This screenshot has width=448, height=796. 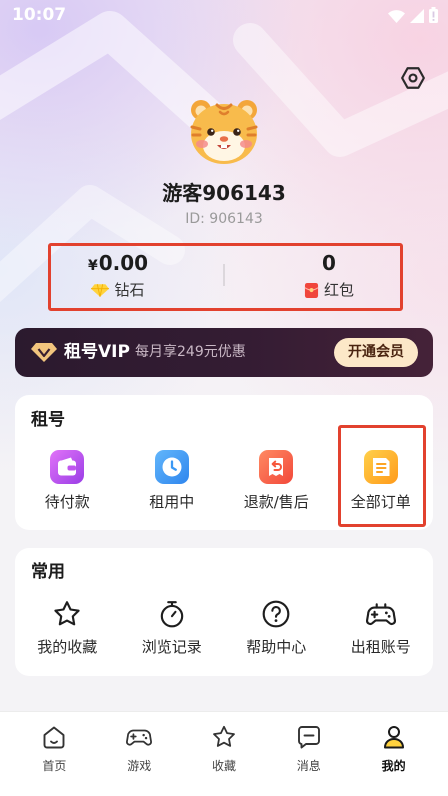 I want to click on refund-aftersale-item: 退款/售后, so click(x=276, y=483).